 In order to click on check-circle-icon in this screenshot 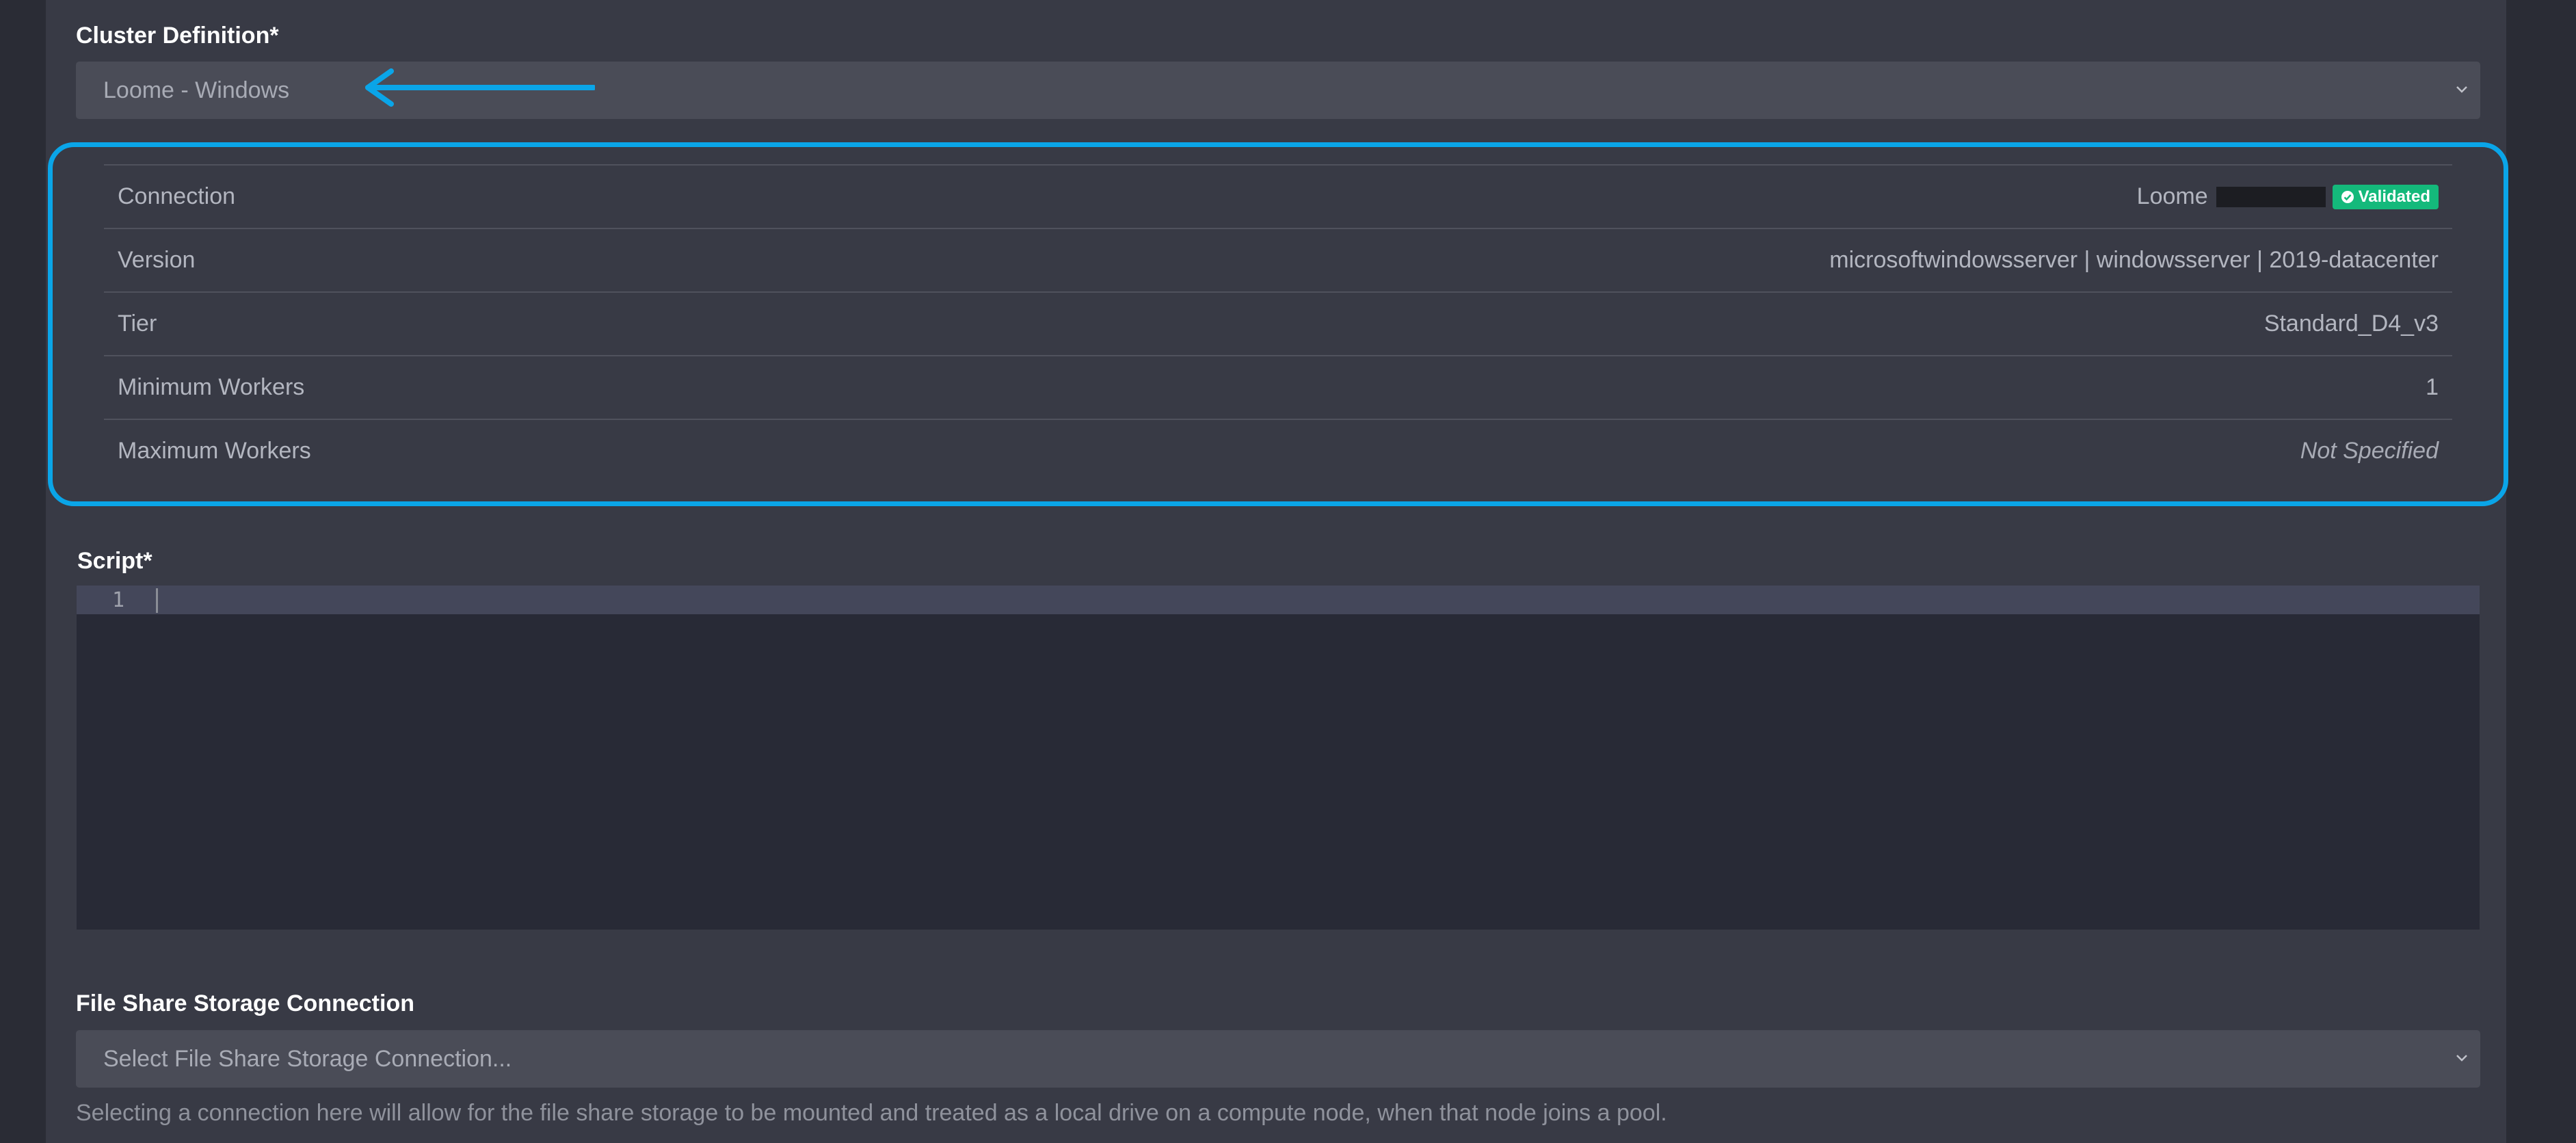, I will do `click(2347, 196)`.